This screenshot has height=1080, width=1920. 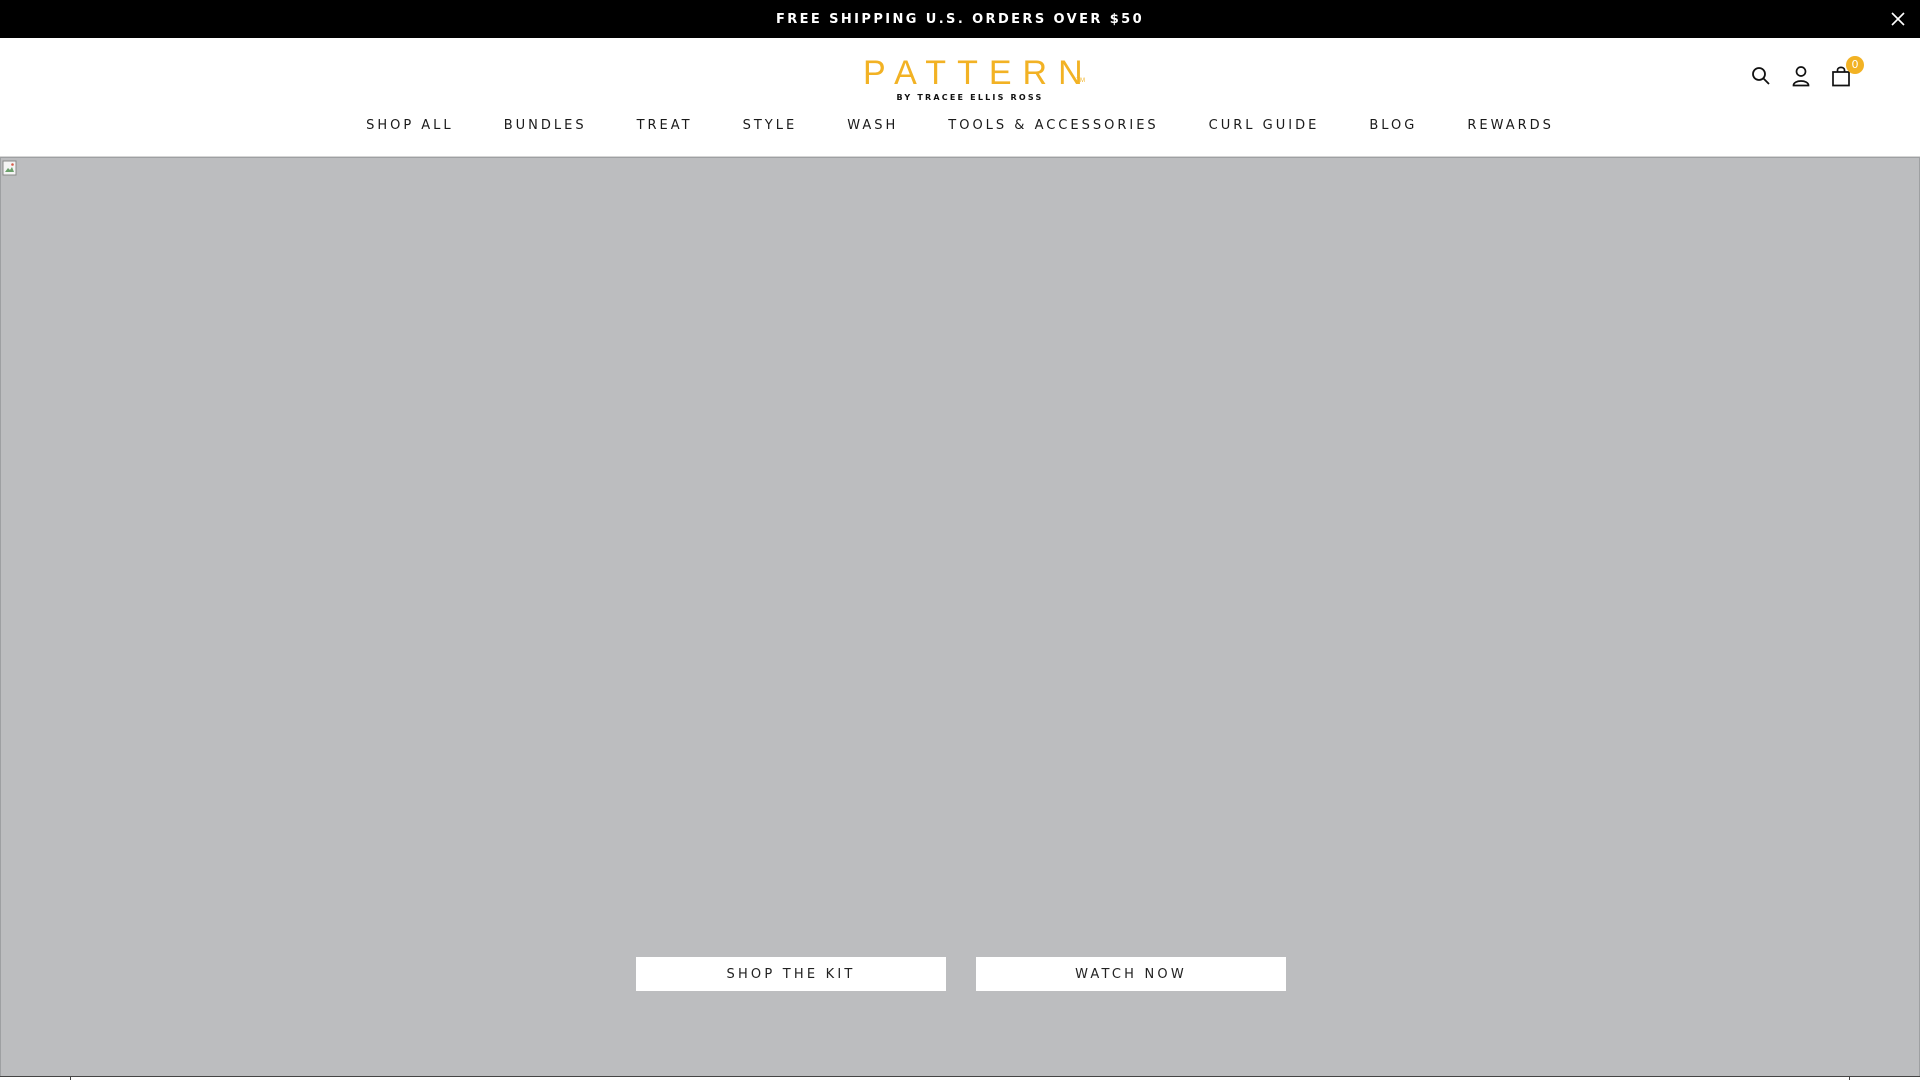 What do you see at coordinates (872, 125) in the screenshot?
I see `nav-item-wash: WASH` at bounding box center [872, 125].